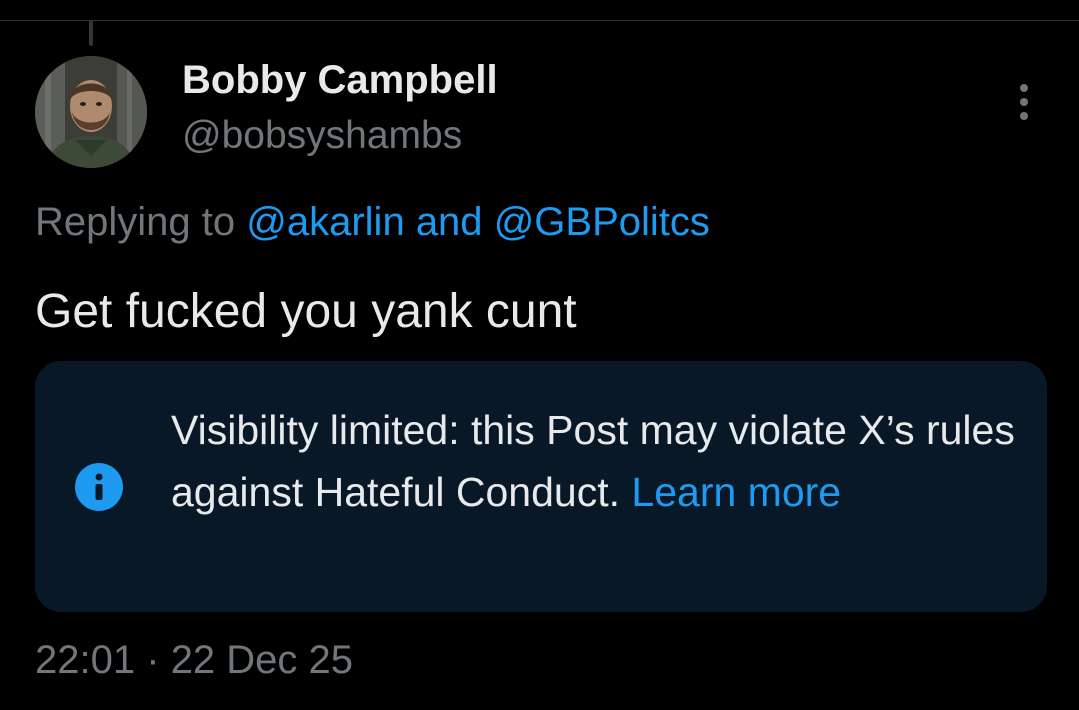 This screenshot has height=710, width=1079. What do you see at coordinates (736, 492) in the screenshot?
I see `learn-more-link: Learn more` at bounding box center [736, 492].